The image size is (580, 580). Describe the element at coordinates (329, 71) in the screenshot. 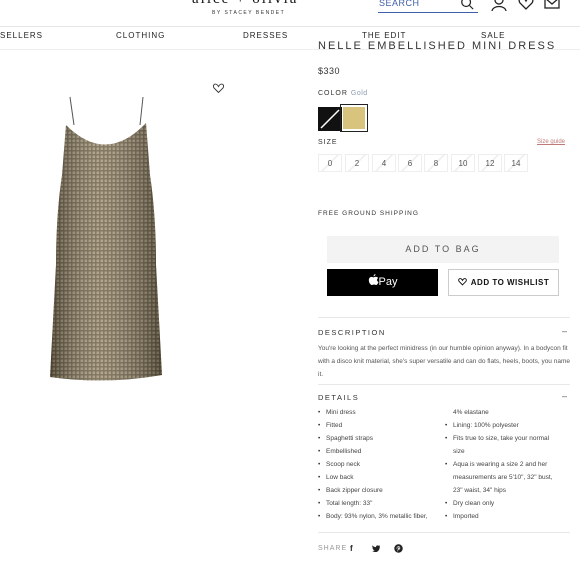

I see `product-price: $330` at that location.